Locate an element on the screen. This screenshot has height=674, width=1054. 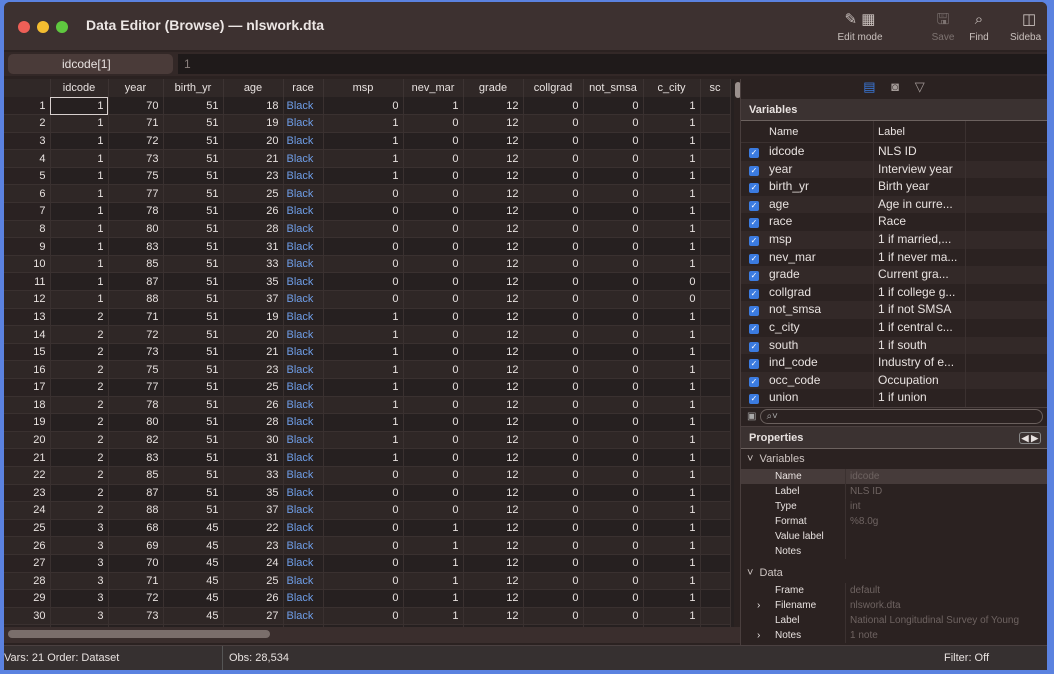
column-header-c_city: c_city is located at coordinates (672, 88).